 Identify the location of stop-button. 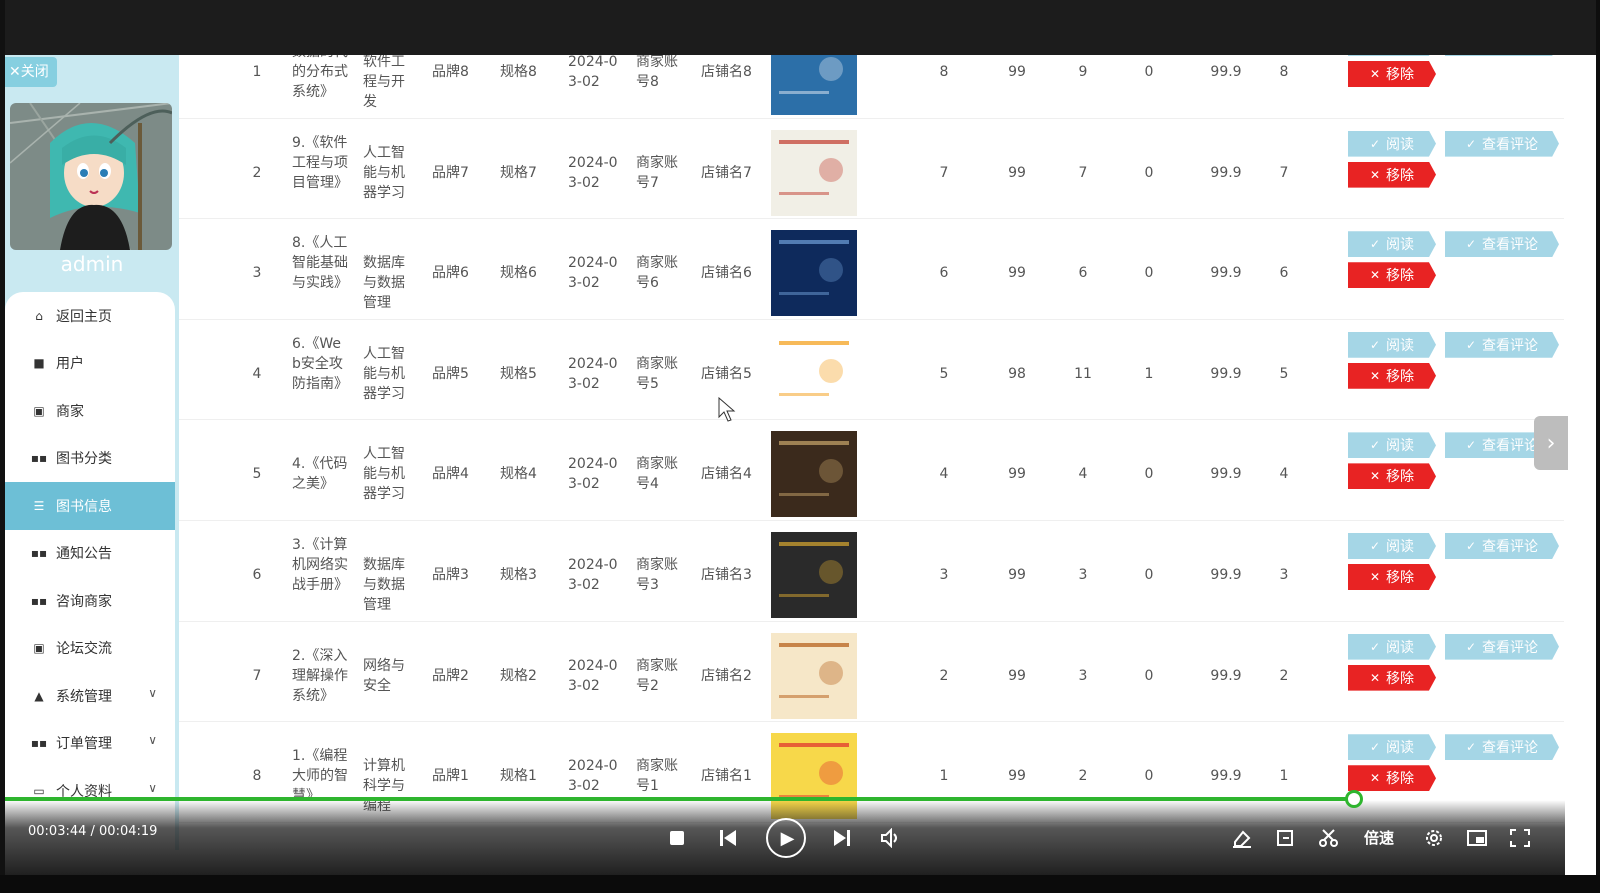
(677, 838).